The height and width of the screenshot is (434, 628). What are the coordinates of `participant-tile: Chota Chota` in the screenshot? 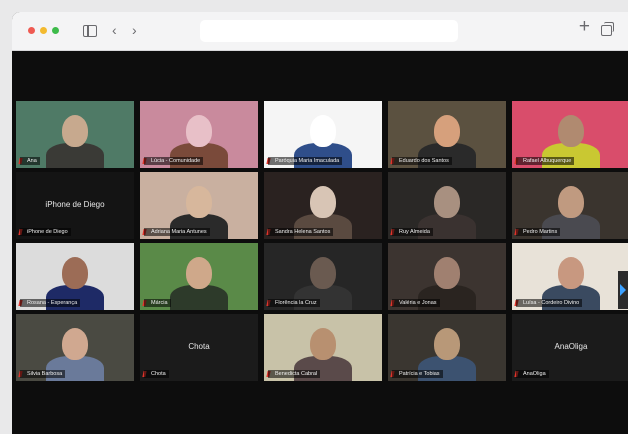 It's located at (199, 347).